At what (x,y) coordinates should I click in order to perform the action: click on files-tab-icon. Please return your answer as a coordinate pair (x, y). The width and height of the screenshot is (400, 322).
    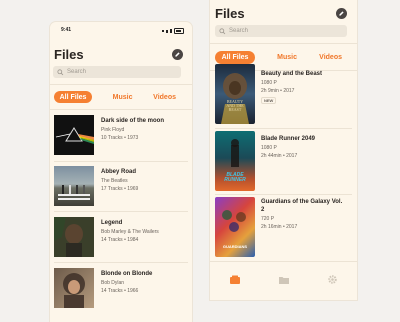
    Looking at the image, I should click on (235, 281).